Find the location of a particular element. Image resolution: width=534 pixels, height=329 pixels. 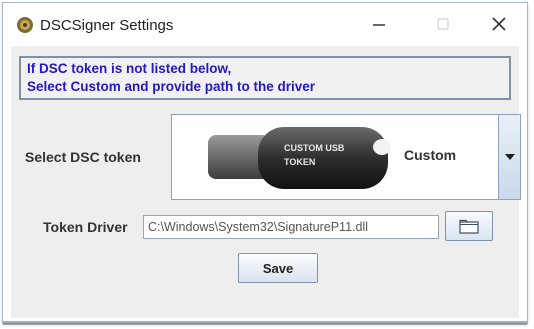

close-icon is located at coordinates (499, 24).